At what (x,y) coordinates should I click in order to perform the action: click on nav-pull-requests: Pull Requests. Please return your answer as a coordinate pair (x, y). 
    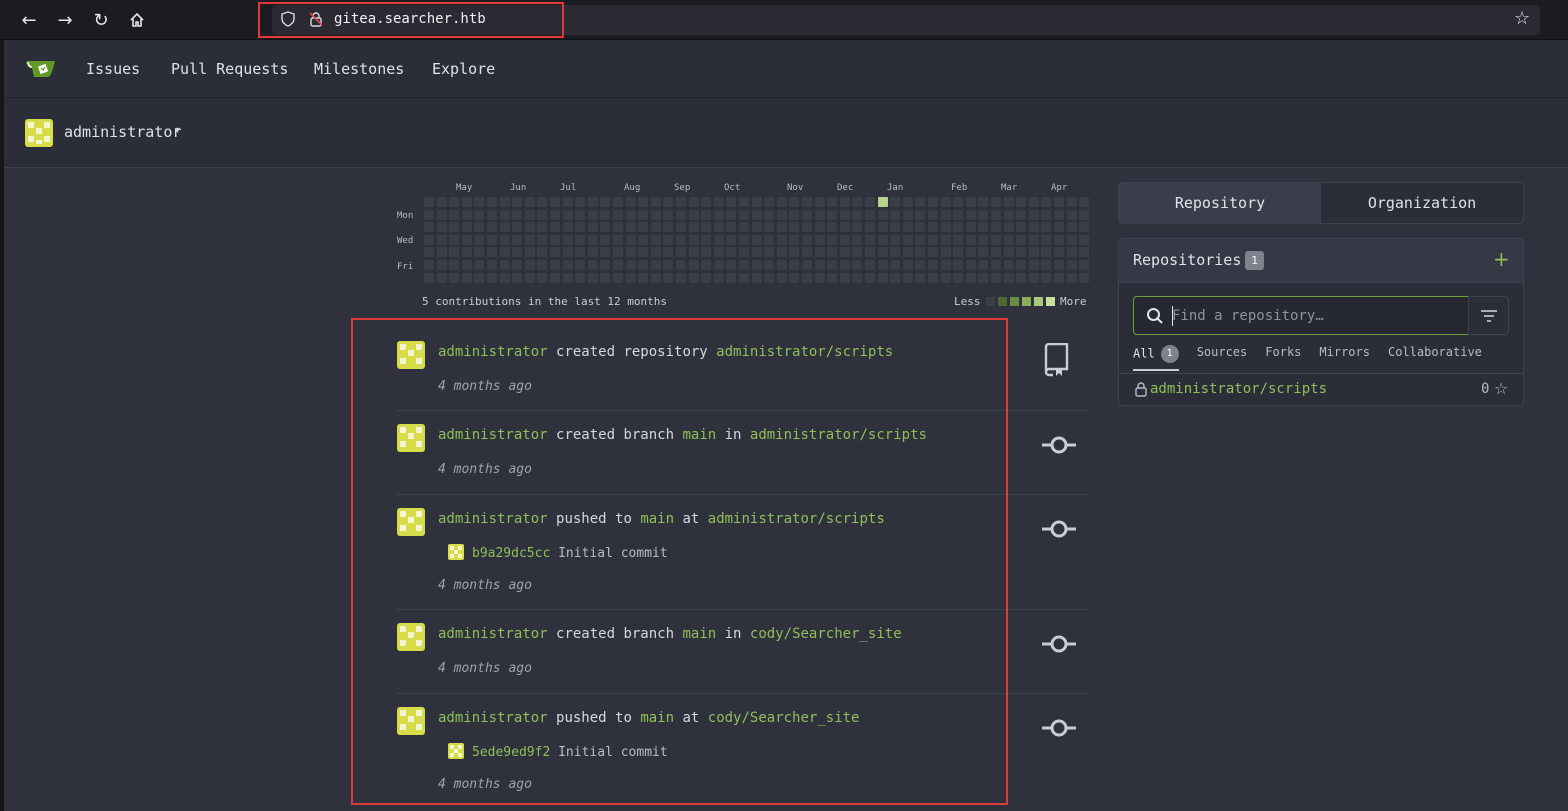
    Looking at the image, I should click on (229, 69).